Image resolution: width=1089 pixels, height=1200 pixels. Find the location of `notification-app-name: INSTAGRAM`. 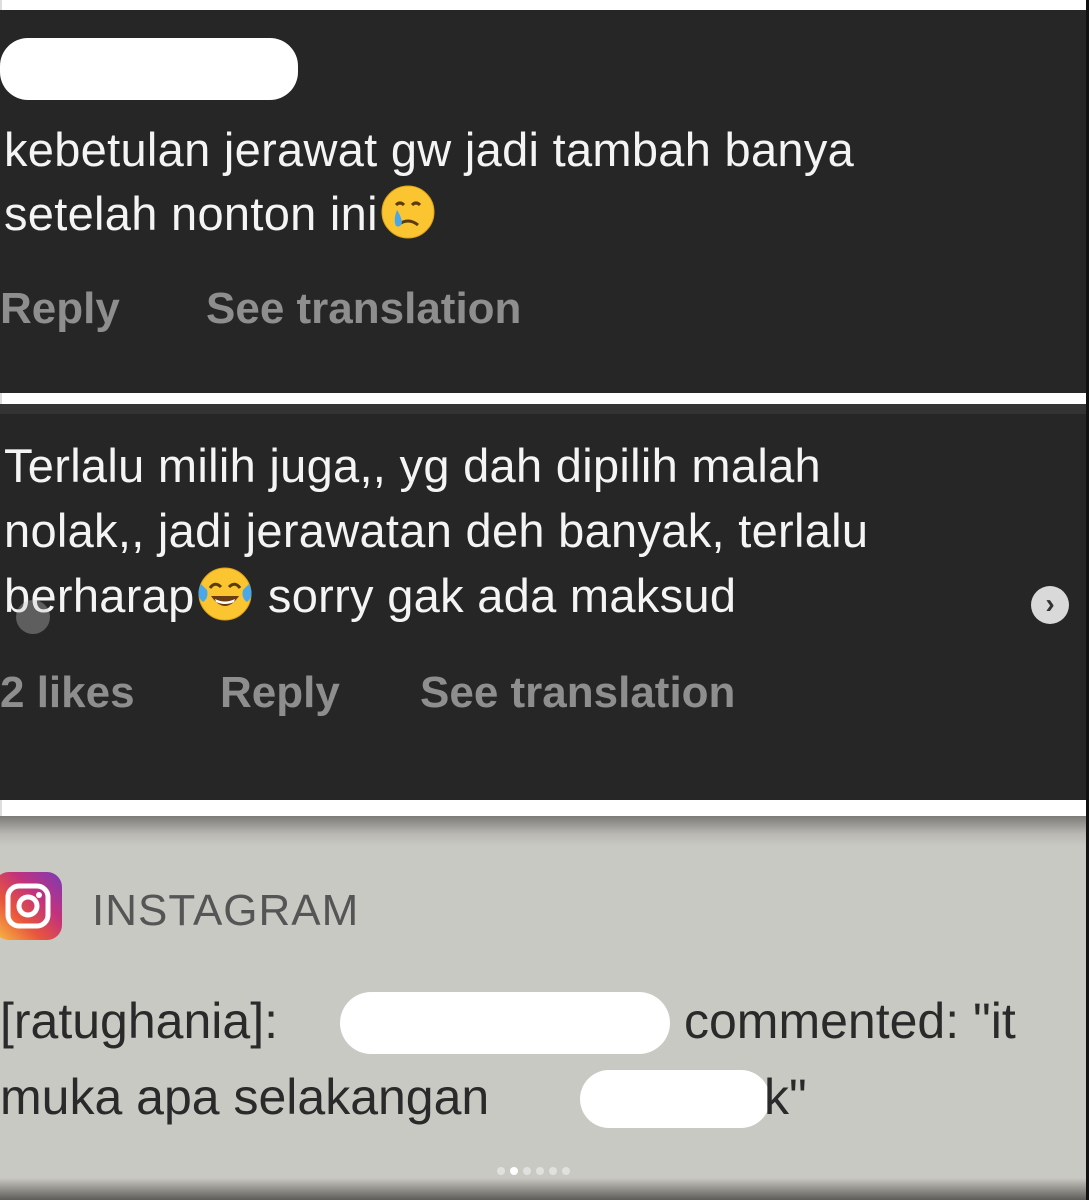

notification-app-name: INSTAGRAM is located at coordinates (226, 910).